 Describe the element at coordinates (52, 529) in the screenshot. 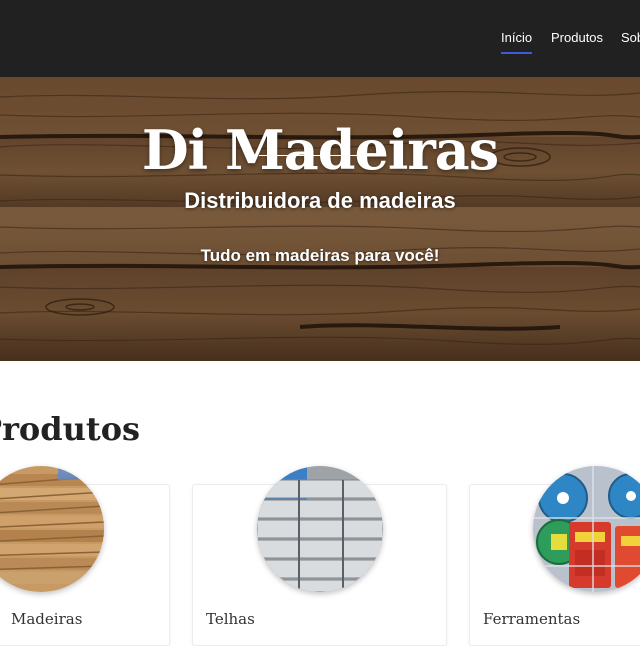

I see `lumber-image` at that location.